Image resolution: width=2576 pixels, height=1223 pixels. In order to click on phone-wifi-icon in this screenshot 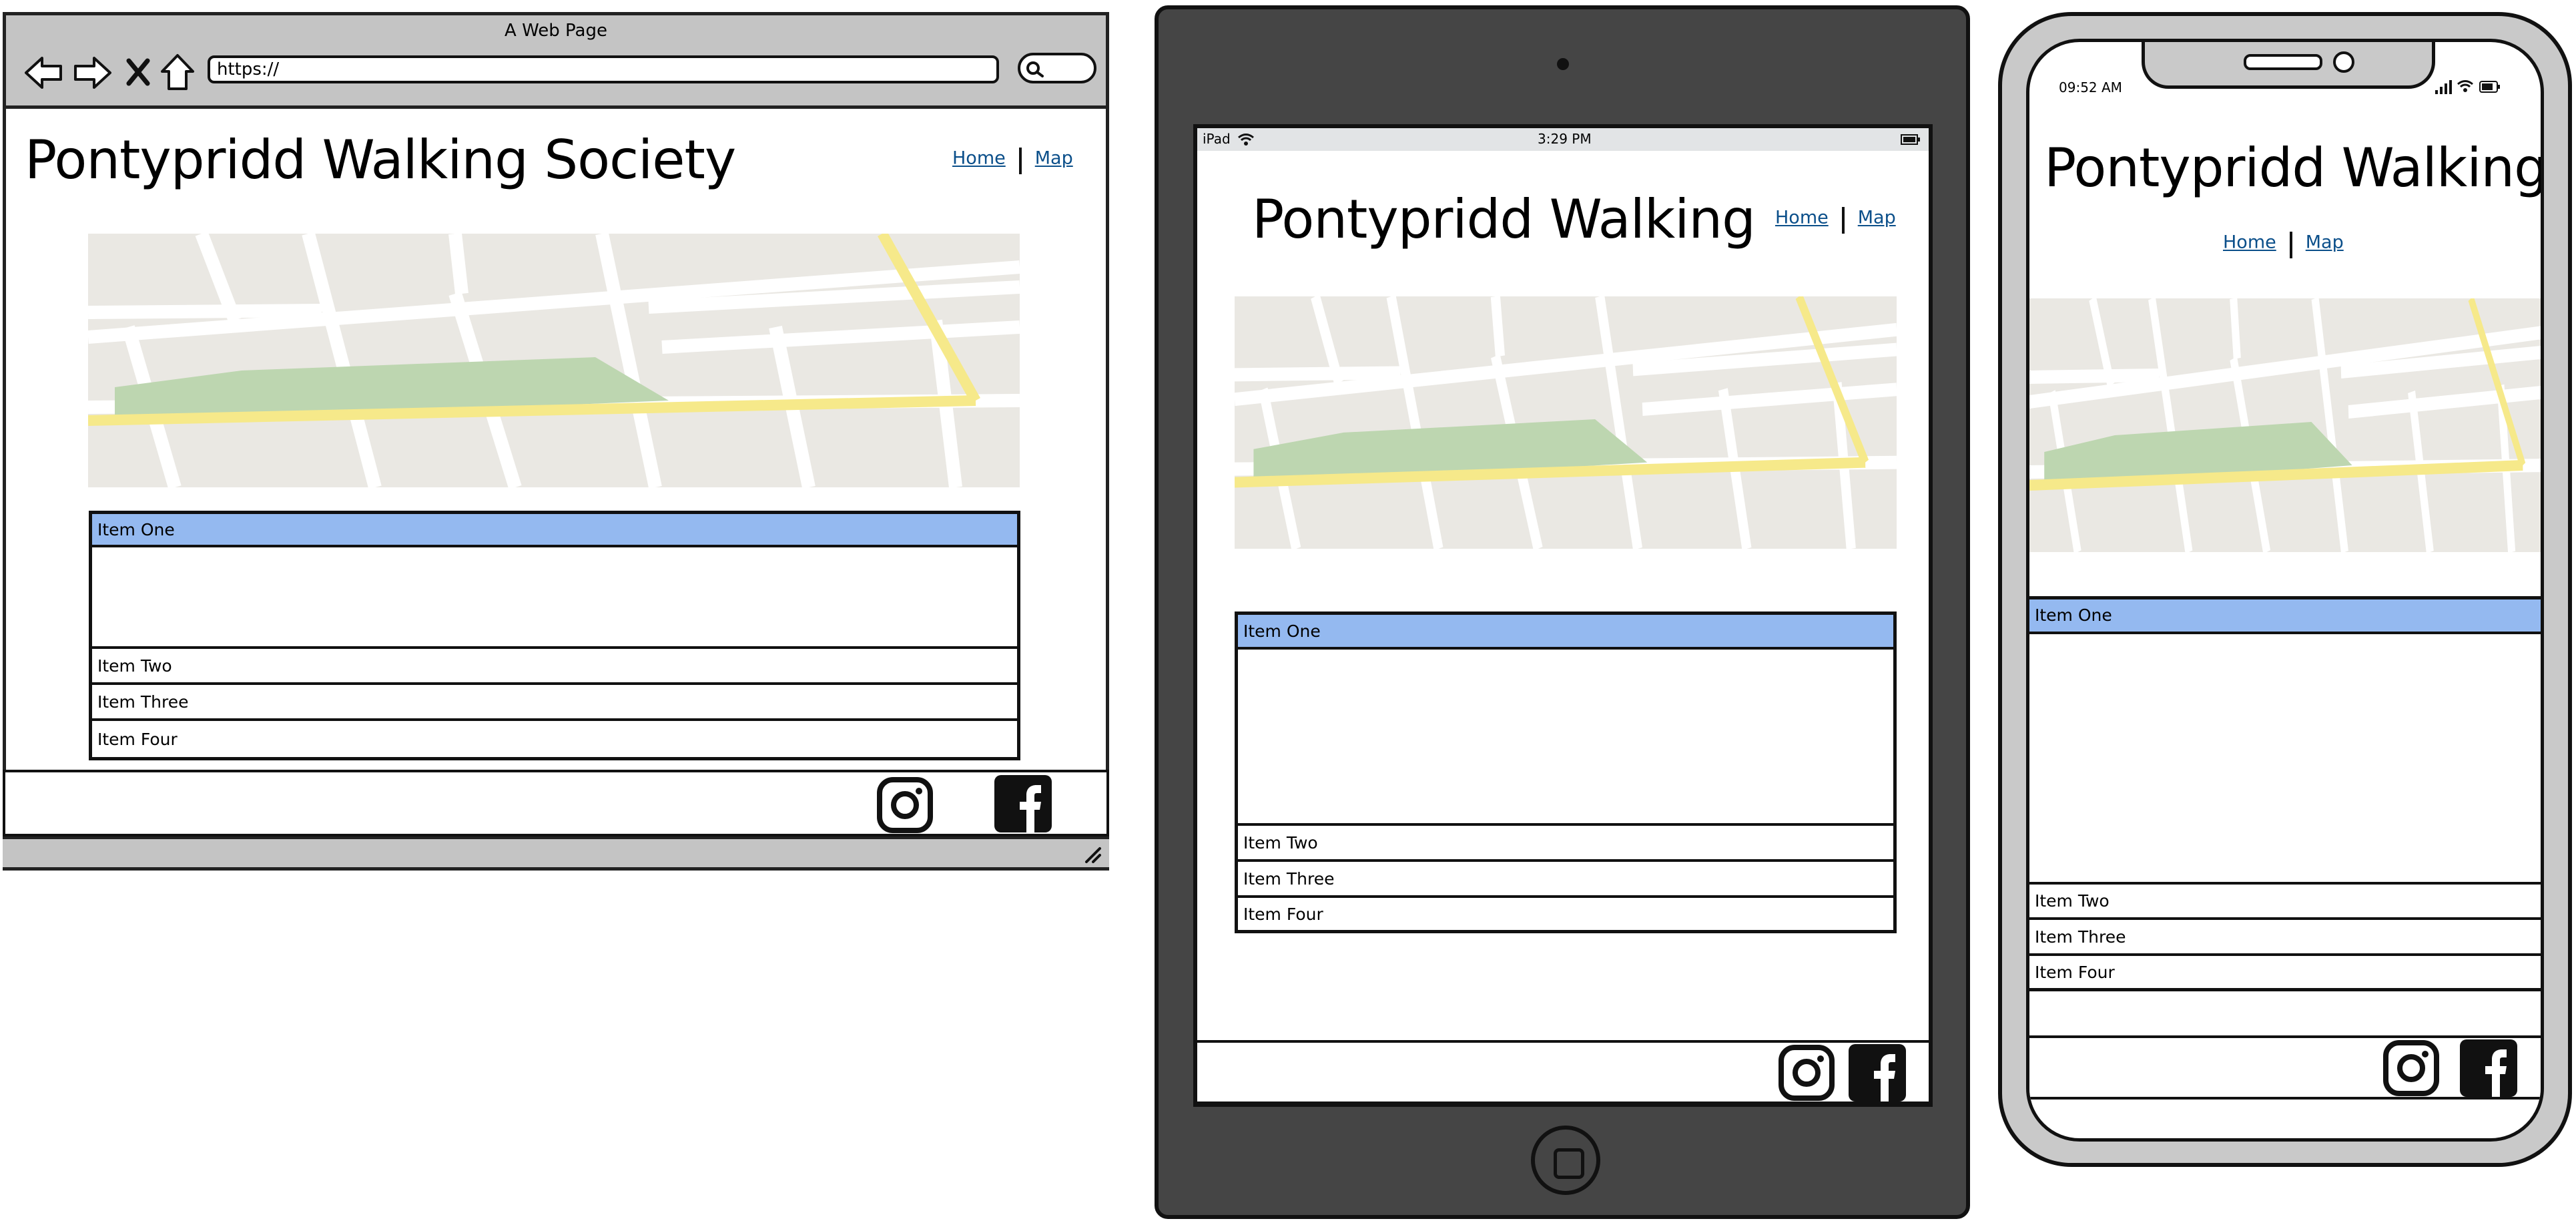, I will do `click(2465, 86)`.